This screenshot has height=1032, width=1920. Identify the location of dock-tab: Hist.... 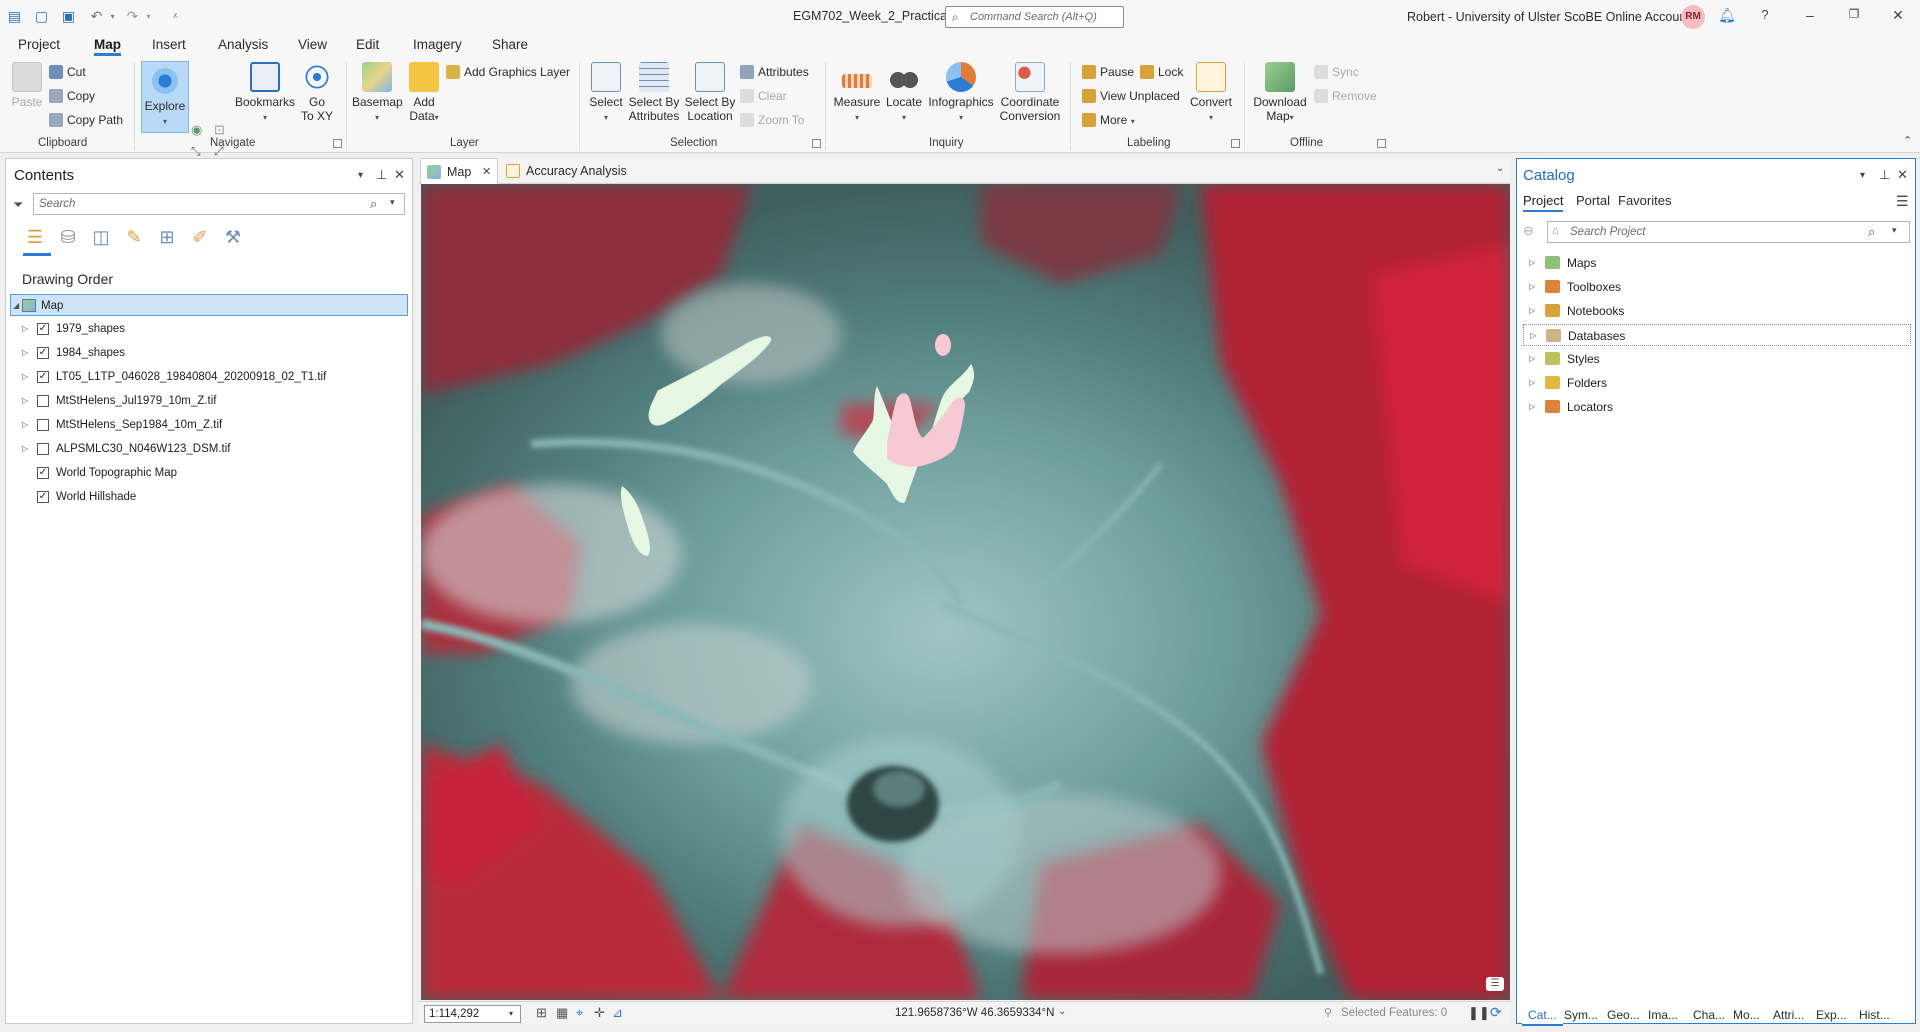
(1874, 1015).